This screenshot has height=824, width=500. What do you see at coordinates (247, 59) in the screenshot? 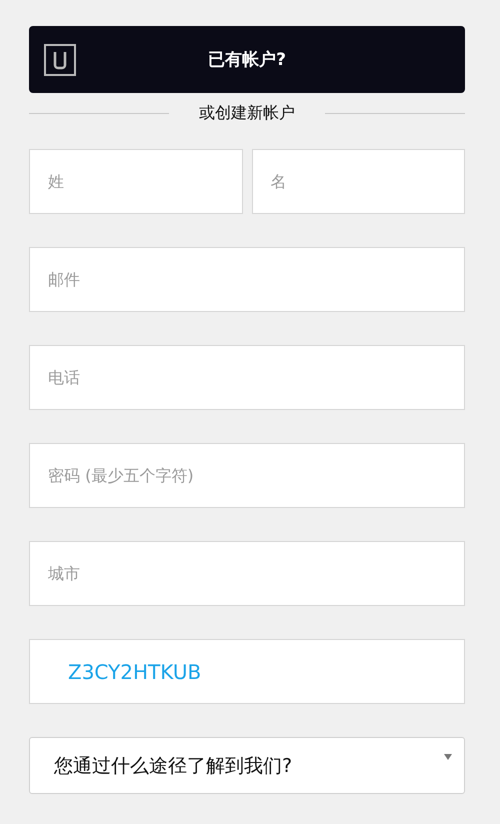
I see `login-button: 已有帐户?` at bounding box center [247, 59].